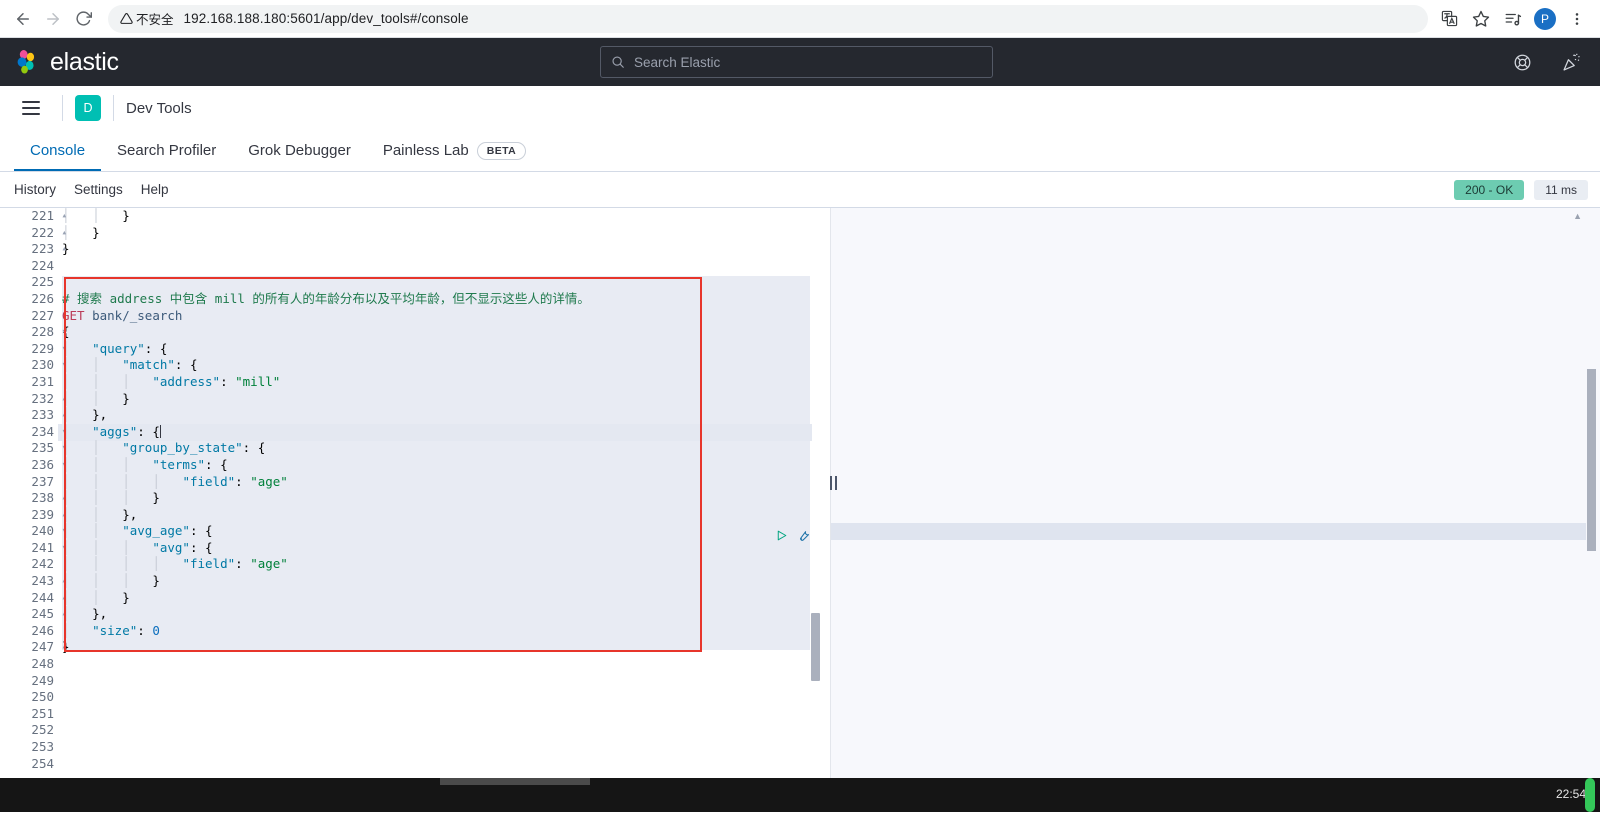  Describe the element at coordinates (49, 332) in the screenshot. I see `line-number: 228 ▾` at that location.